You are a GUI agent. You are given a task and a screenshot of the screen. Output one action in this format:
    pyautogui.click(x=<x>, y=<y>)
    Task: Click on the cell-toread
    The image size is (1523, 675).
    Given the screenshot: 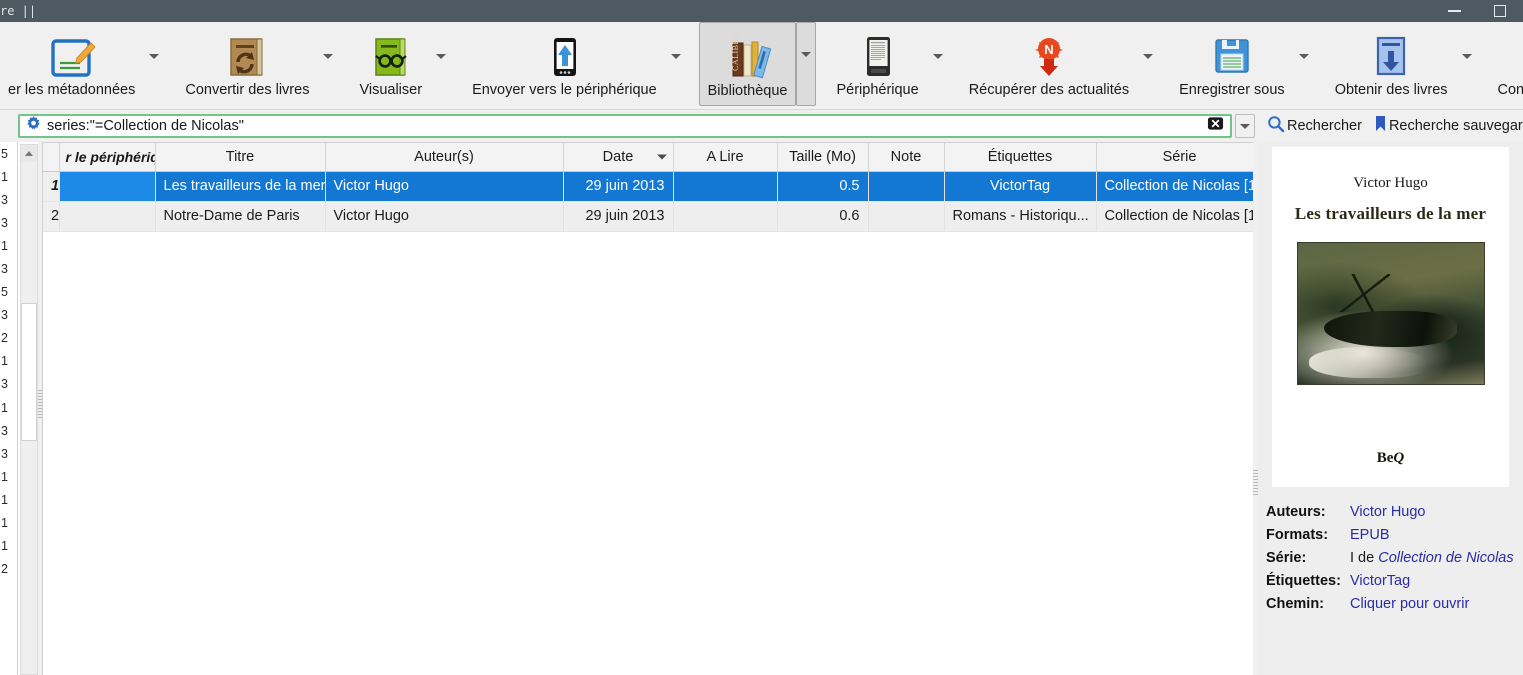 What is the action you would take?
    pyautogui.click(x=725, y=186)
    